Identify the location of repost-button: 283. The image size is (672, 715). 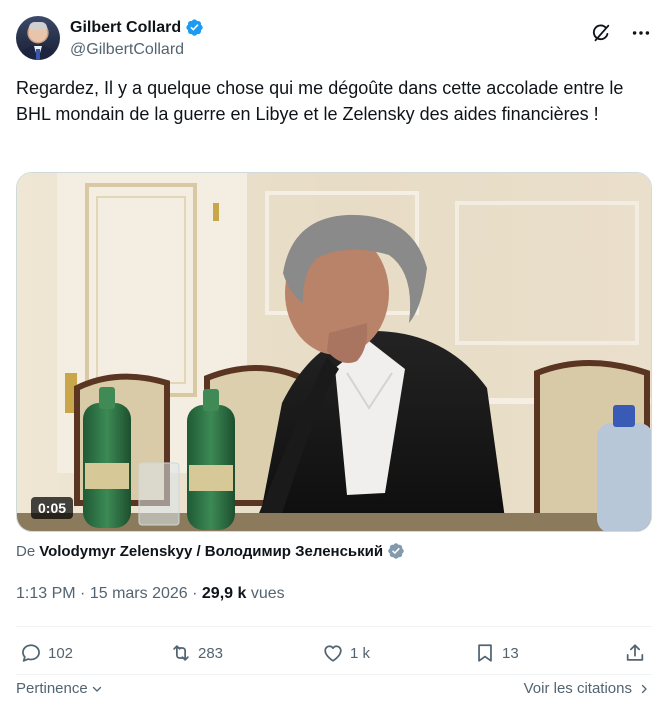
(196, 653).